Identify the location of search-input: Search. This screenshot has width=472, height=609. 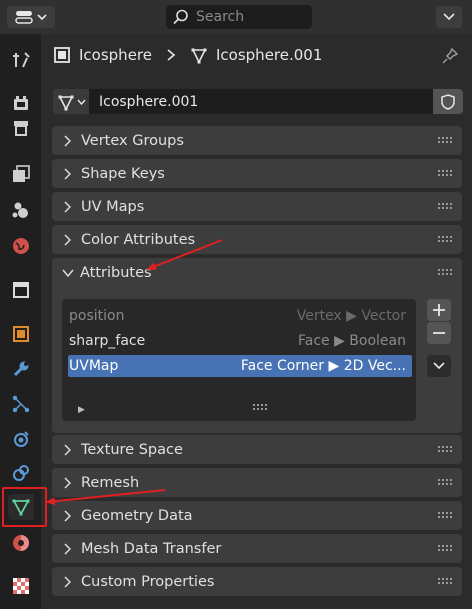
(239, 17).